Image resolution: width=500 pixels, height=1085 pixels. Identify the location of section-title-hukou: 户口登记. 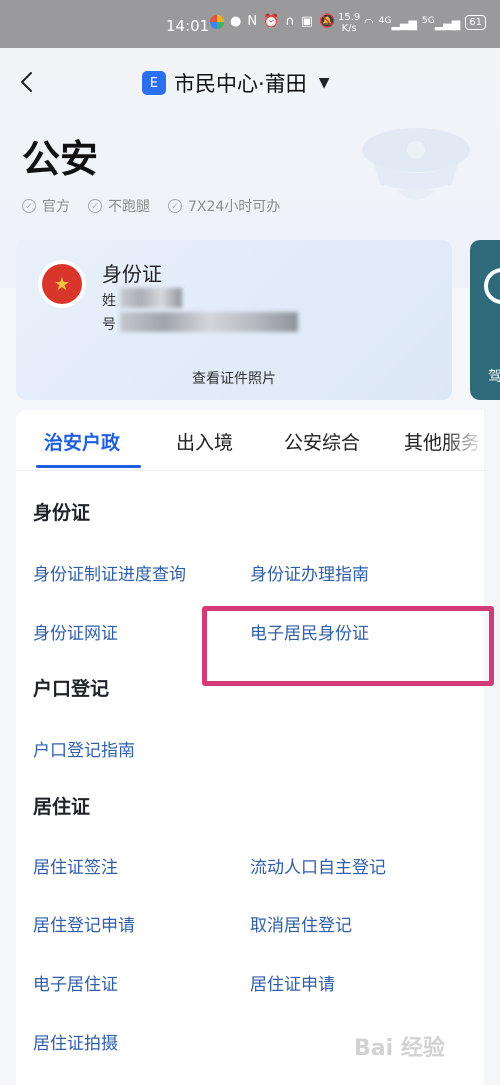
(71, 689).